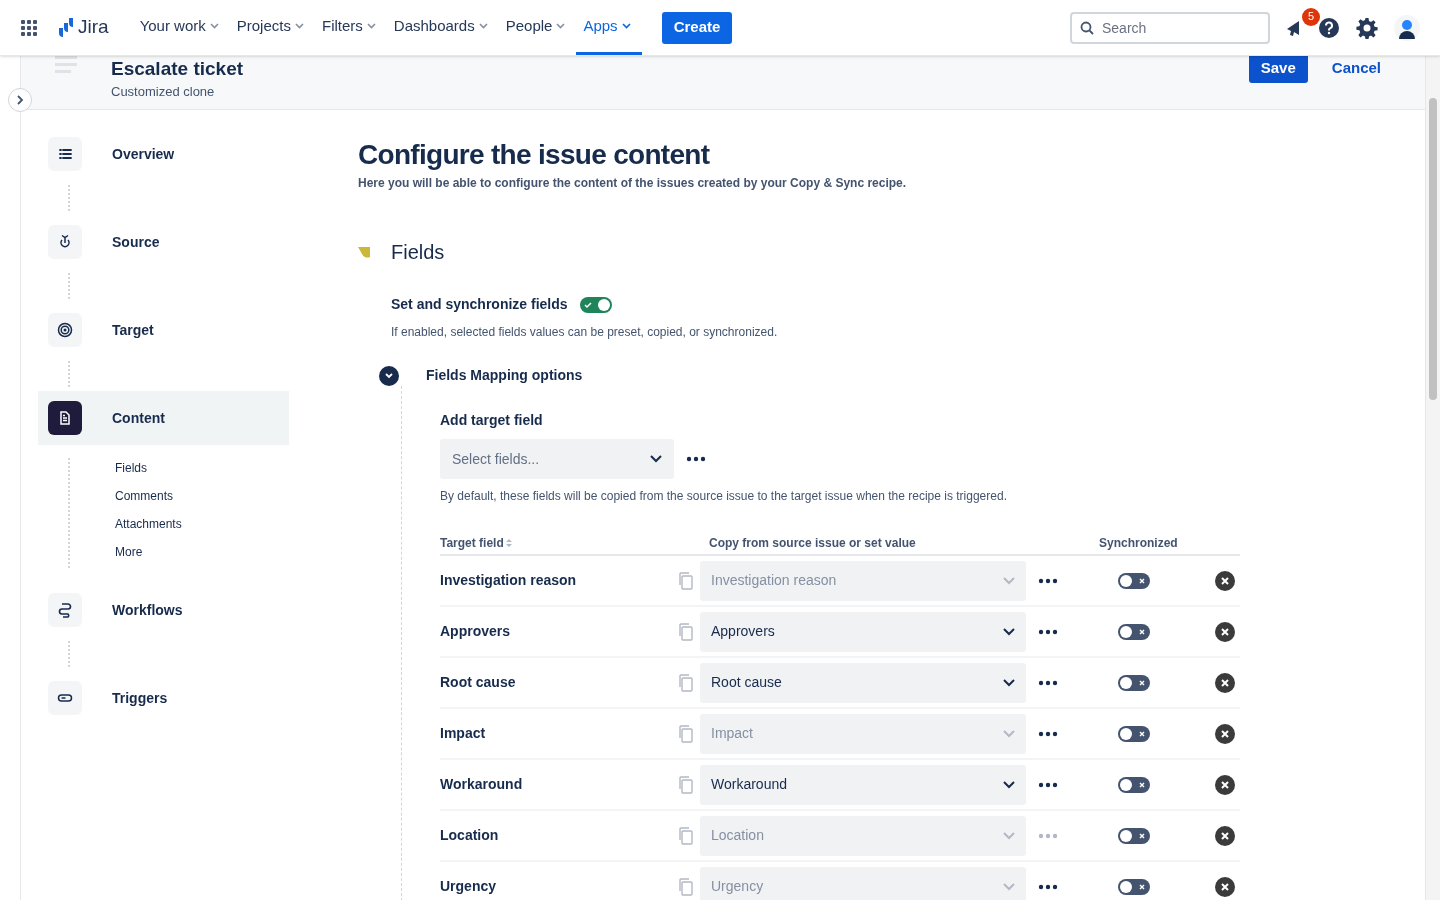  I want to click on chevron-right-icon, so click(20, 100).